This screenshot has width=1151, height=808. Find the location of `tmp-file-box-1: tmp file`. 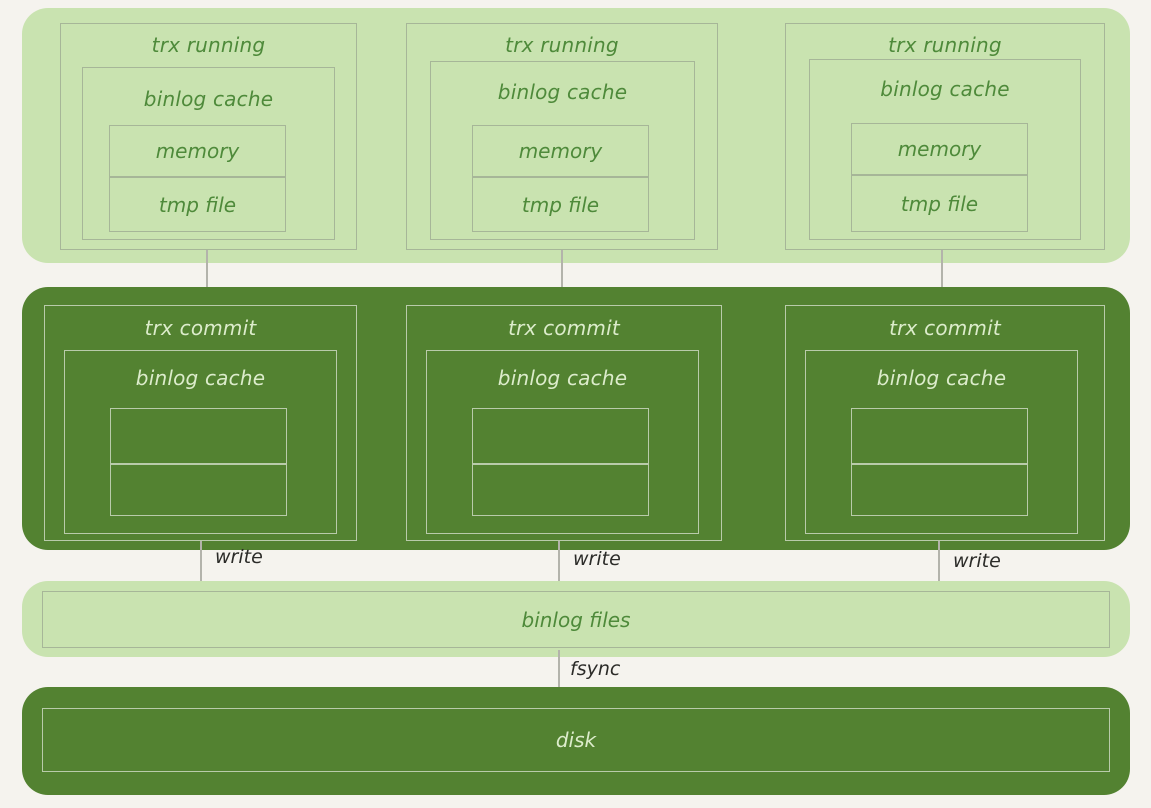

tmp-file-box-1: tmp file is located at coordinates (197, 204).